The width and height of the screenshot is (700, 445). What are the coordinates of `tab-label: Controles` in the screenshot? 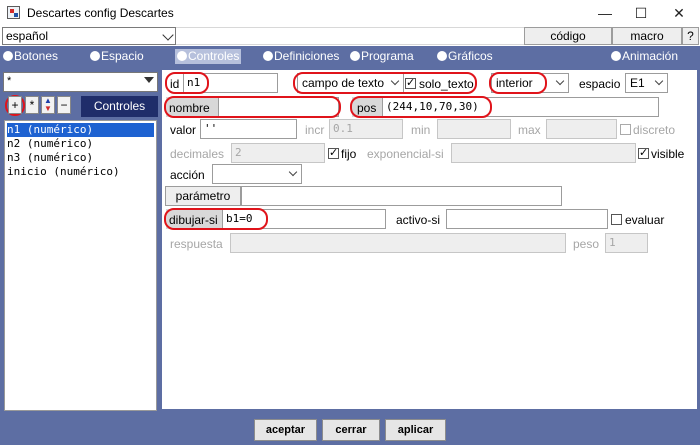 It's located at (214, 56).